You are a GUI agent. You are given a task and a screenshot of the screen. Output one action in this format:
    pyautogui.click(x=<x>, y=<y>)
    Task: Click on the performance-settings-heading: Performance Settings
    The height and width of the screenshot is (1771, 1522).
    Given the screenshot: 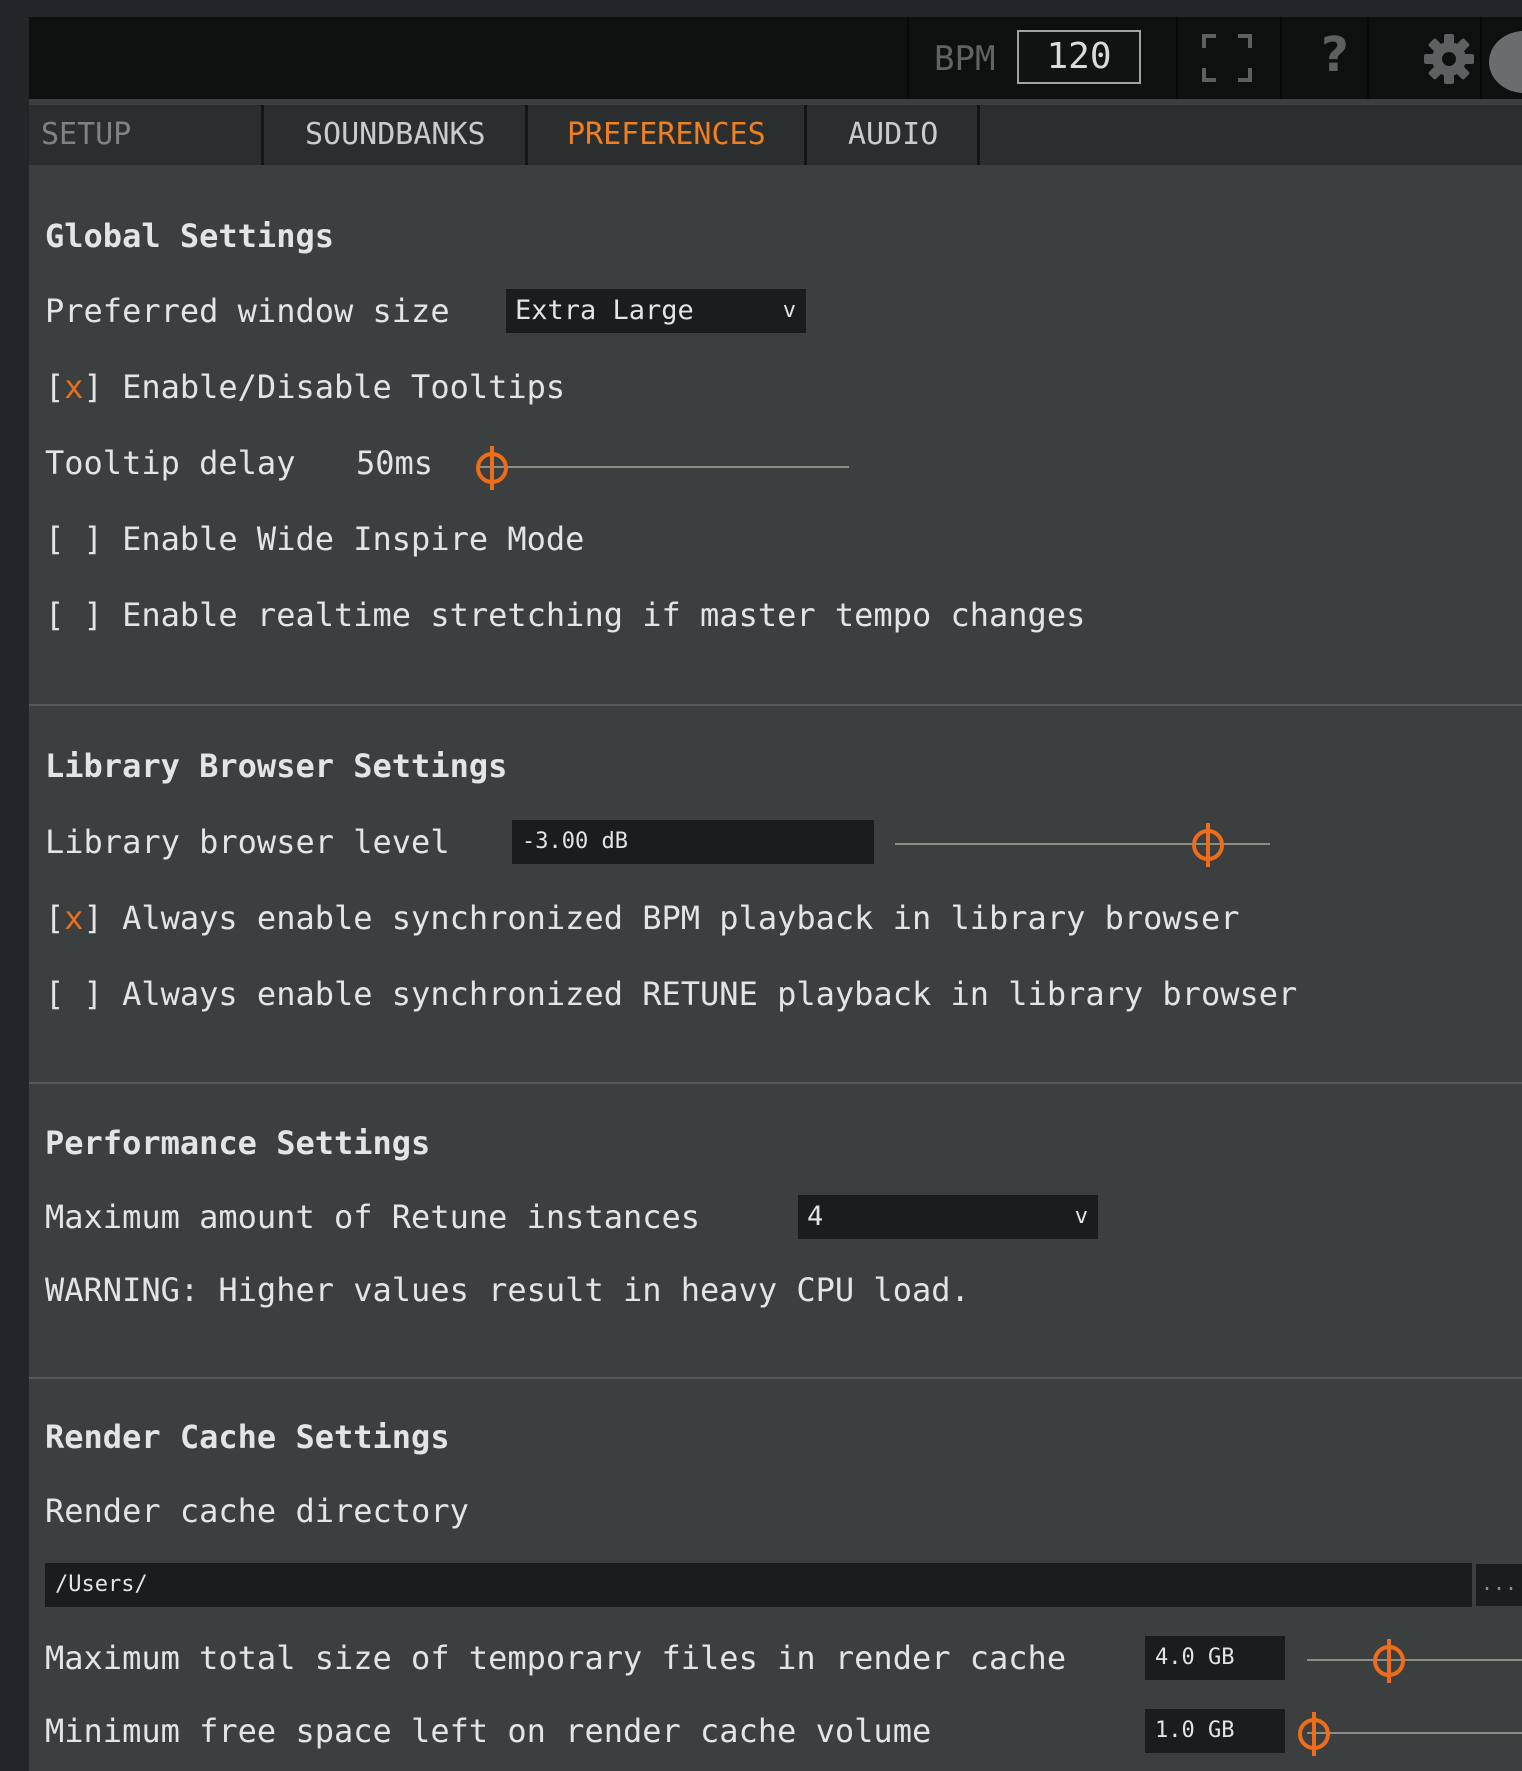 What is the action you would take?
    pyautogui.click(x=238, y=1143)
    